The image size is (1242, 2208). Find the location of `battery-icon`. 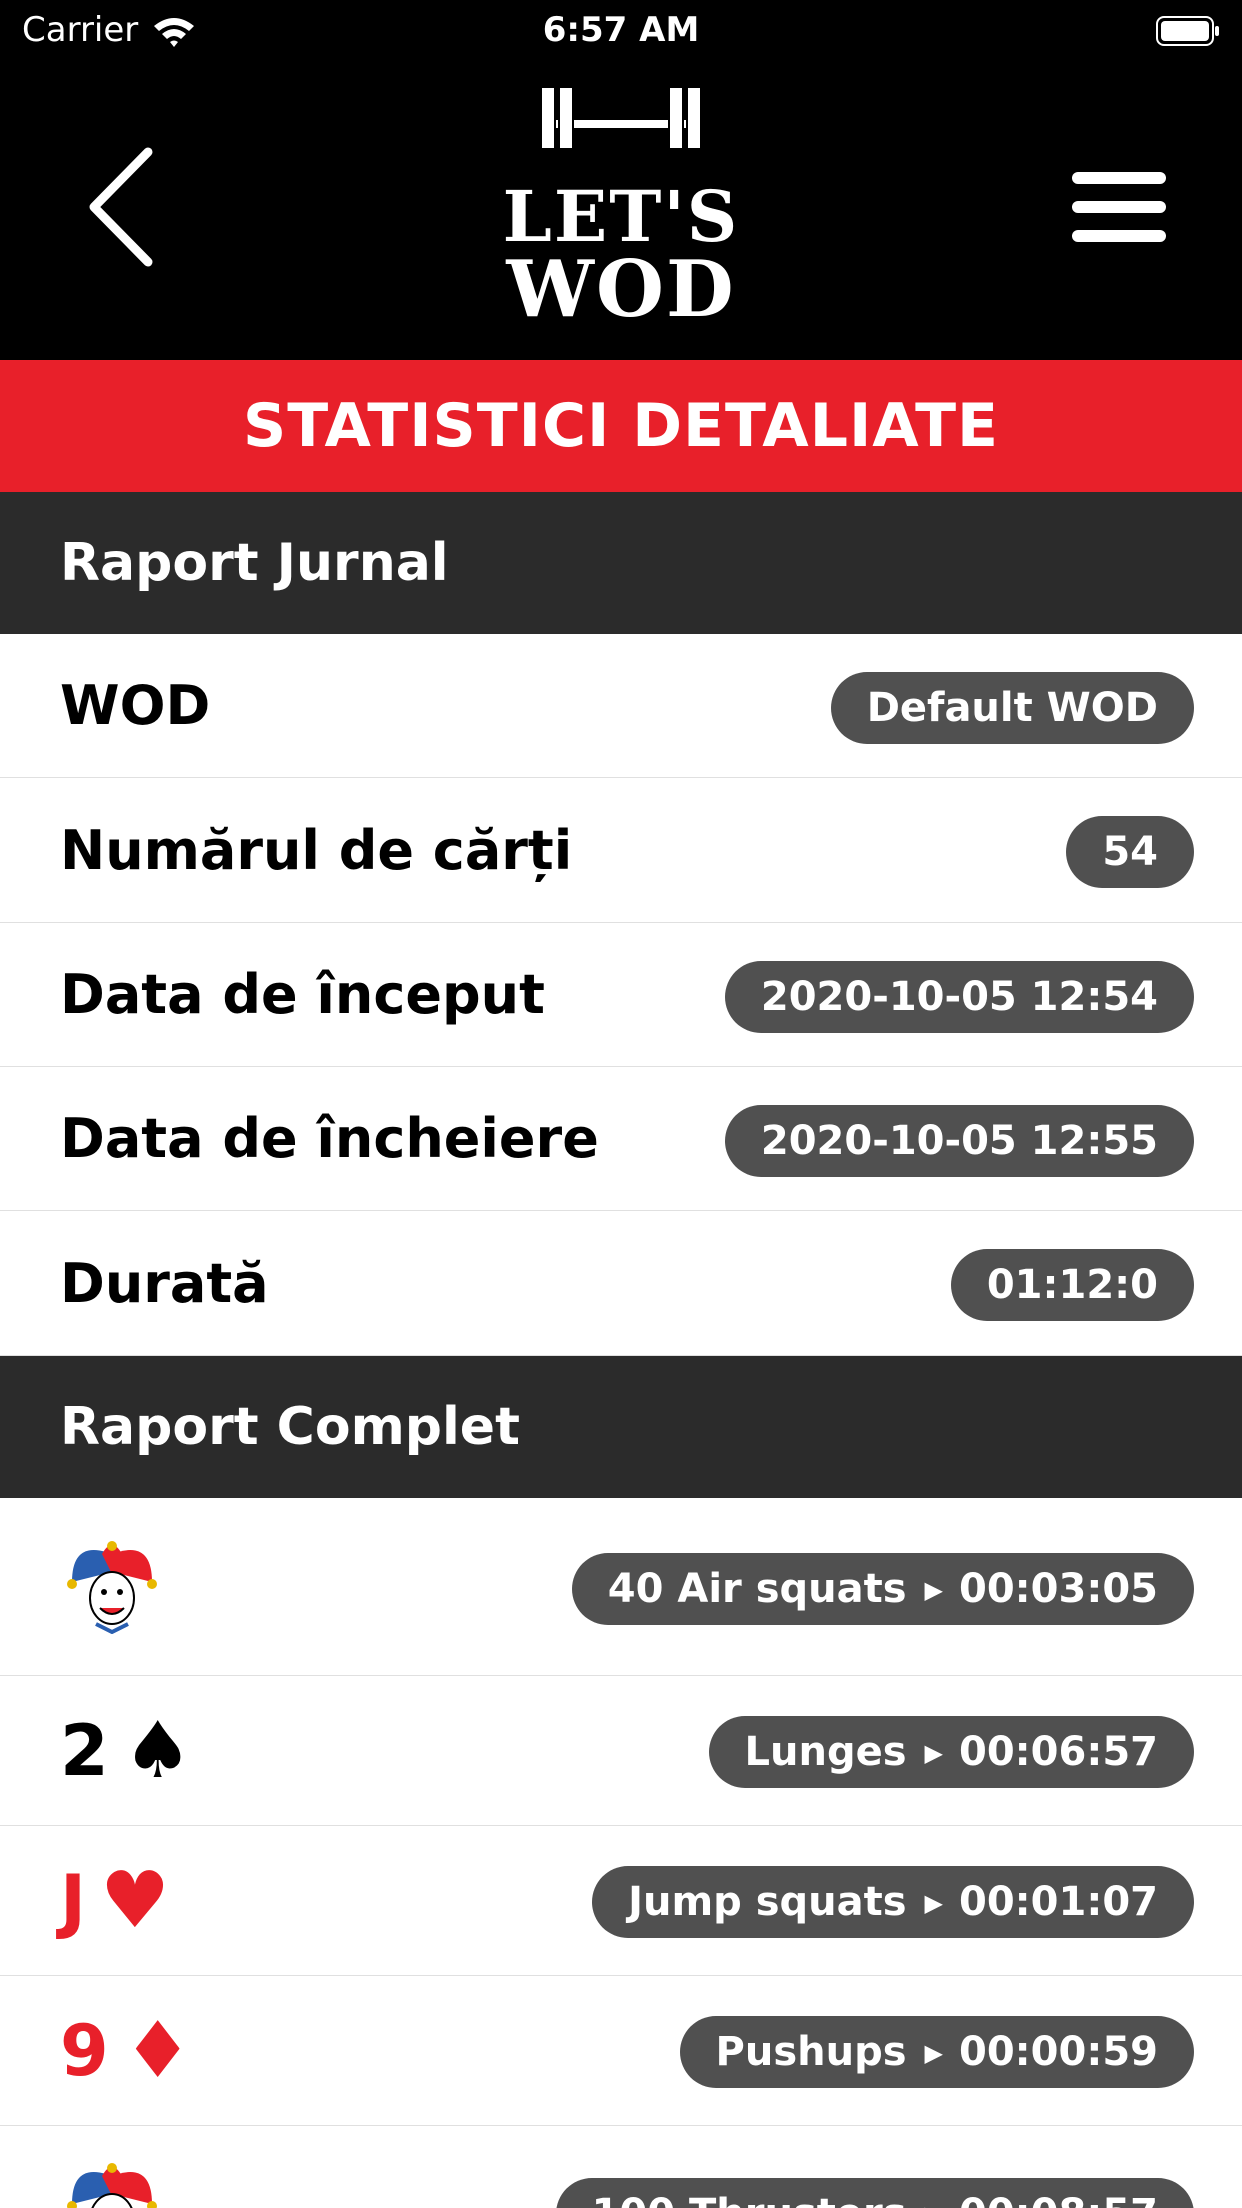

battery-icon is located at coordinates (1187, 31).